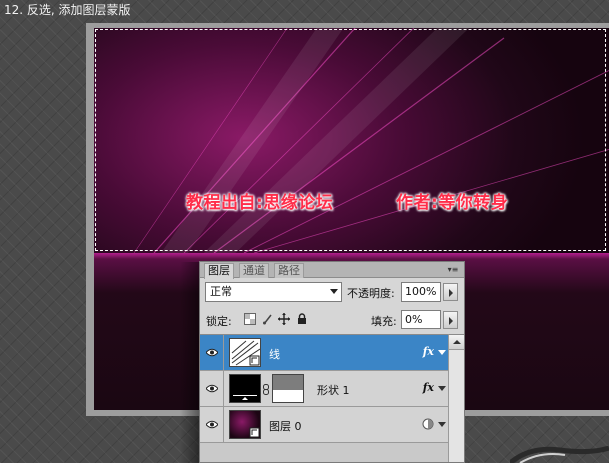 The height and width of the screenshot is (463, 609). I want to click on panel-tab-bar: 图层 通道 路径 ▾≡, so click(332, 270).